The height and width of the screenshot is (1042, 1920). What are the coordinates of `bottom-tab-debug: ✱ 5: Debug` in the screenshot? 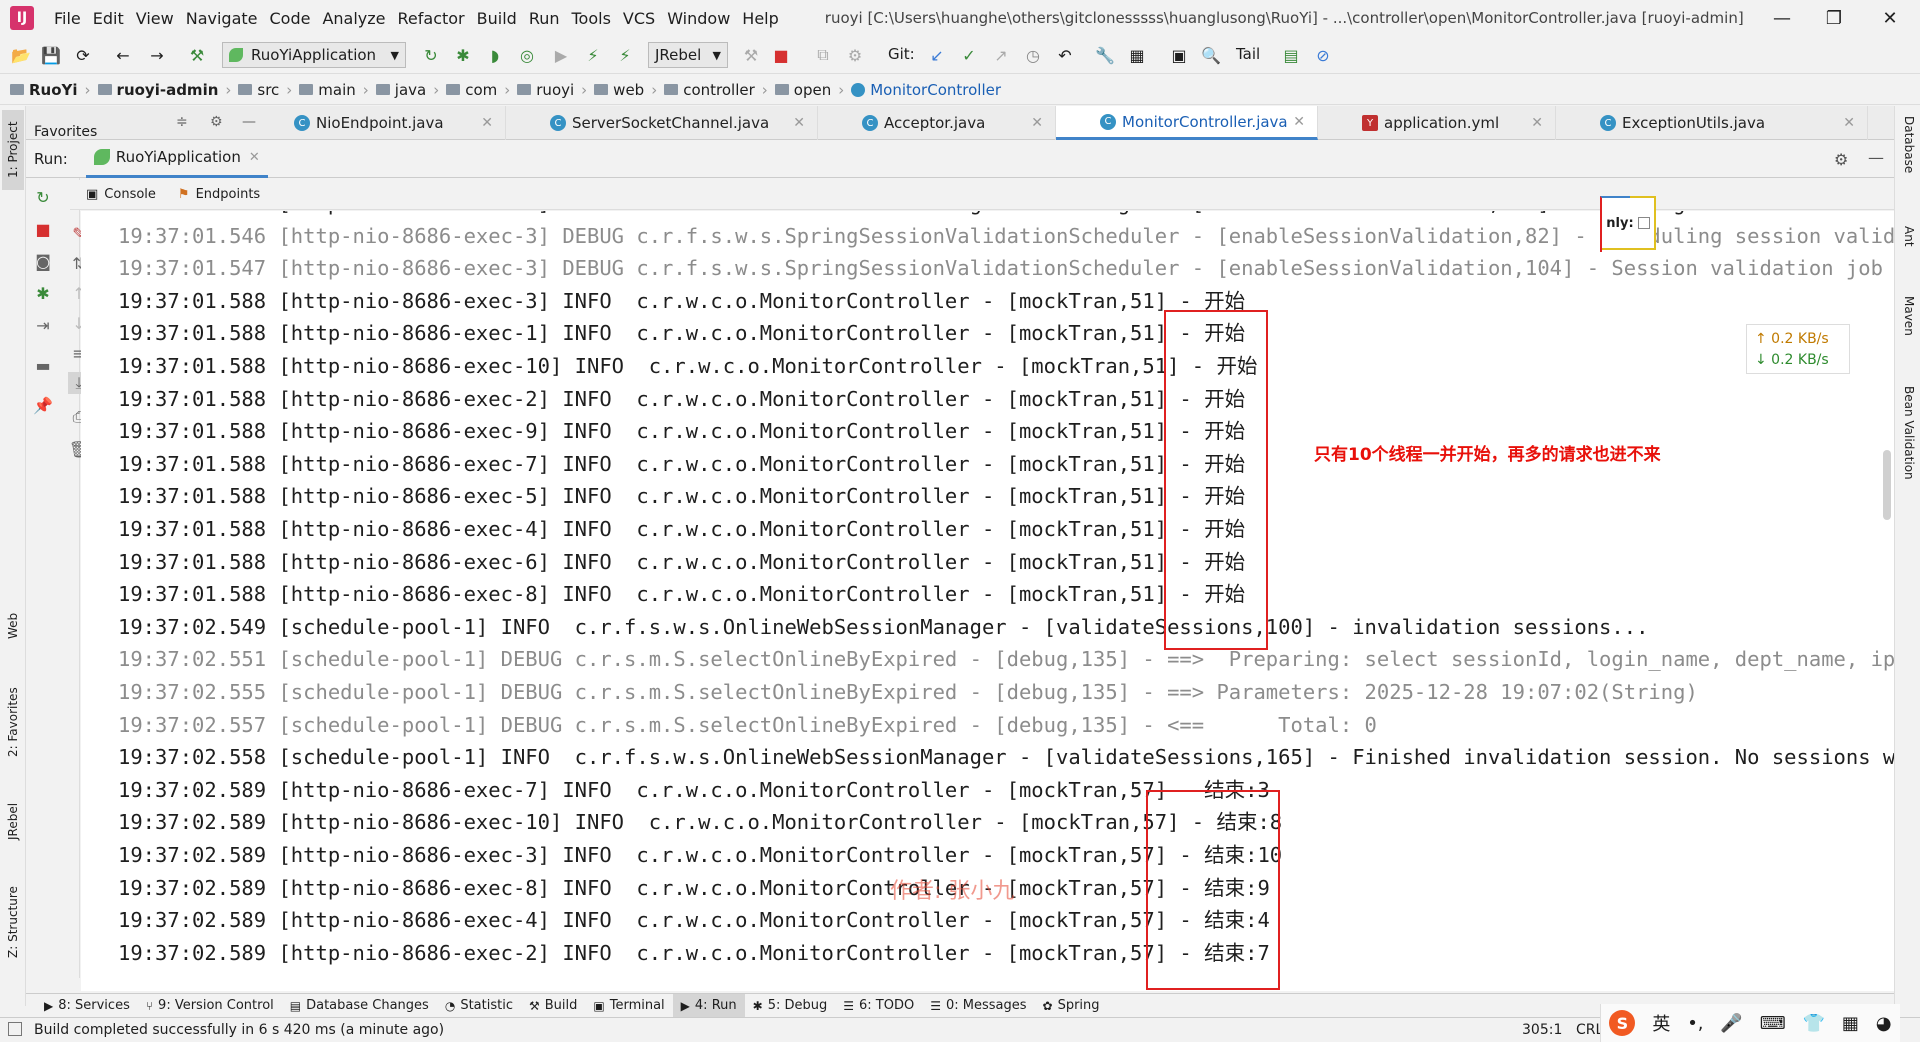 It's located at (790, 1006).